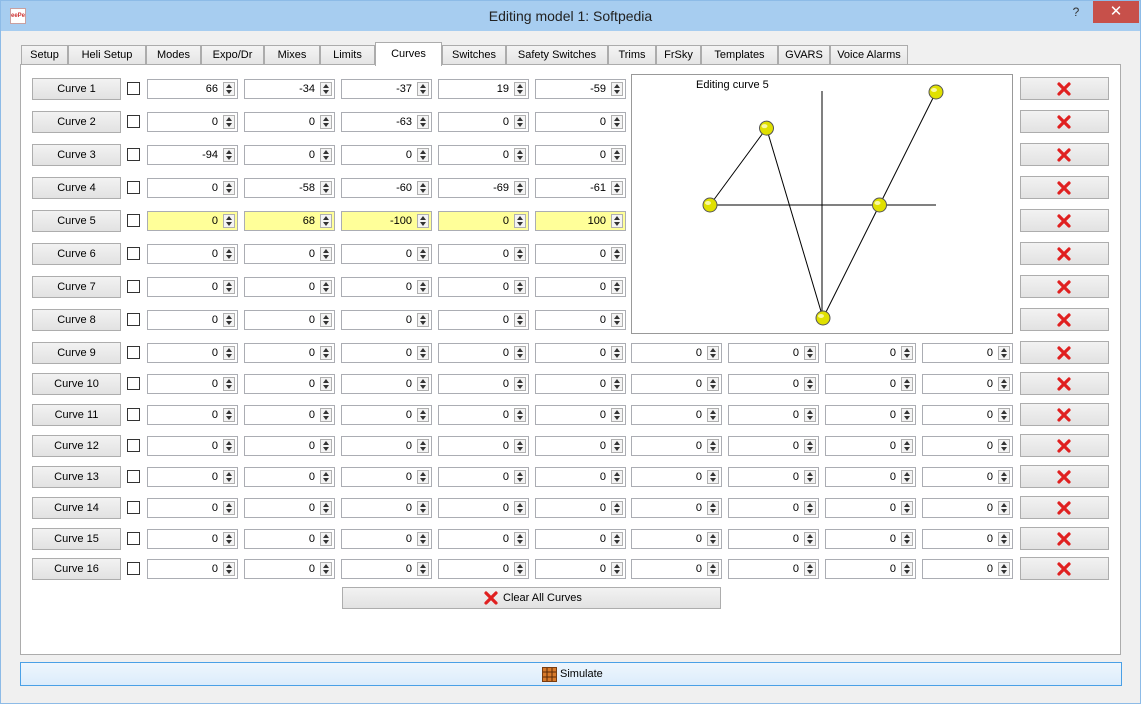 This screenshot has width=1141, height=704. I want to click on tab-curves: Curves, so click(408, 54).